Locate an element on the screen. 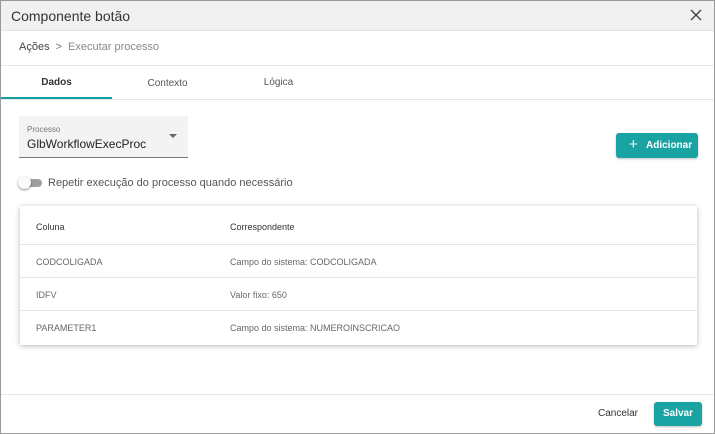  toggle-thumb is located at coordinates (24, 182).